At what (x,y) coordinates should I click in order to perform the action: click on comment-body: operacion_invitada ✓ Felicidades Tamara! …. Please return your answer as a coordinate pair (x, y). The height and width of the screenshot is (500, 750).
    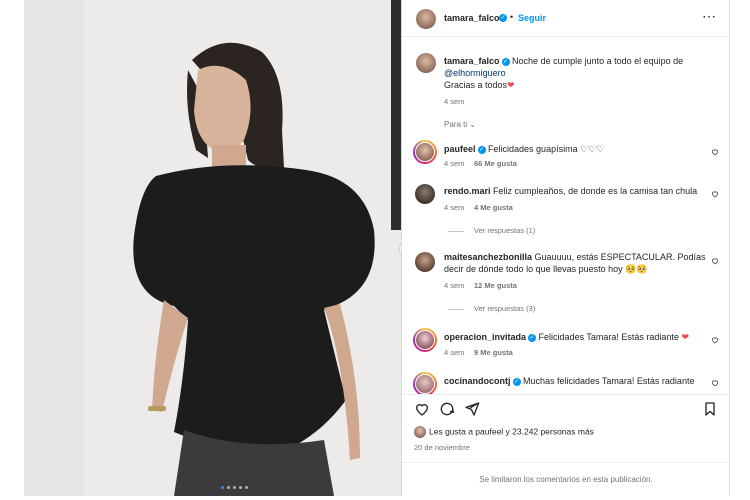
    Looking at the image, I should click on (566, 337).